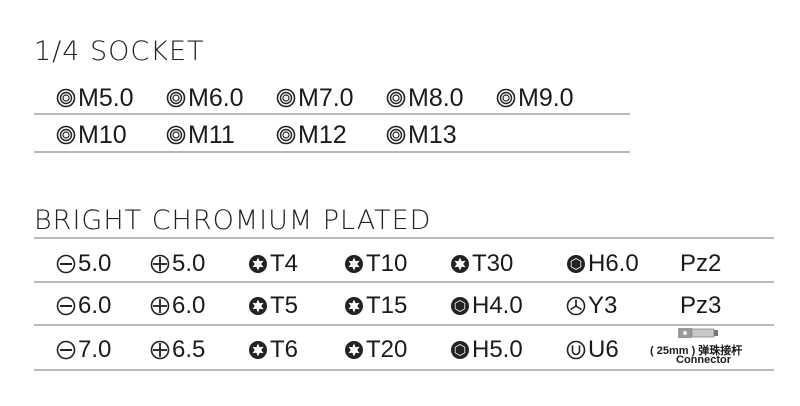  Describe the element at coordinates (216, 98) in the screenshot. I see `bit-label: M6.0` at that location.